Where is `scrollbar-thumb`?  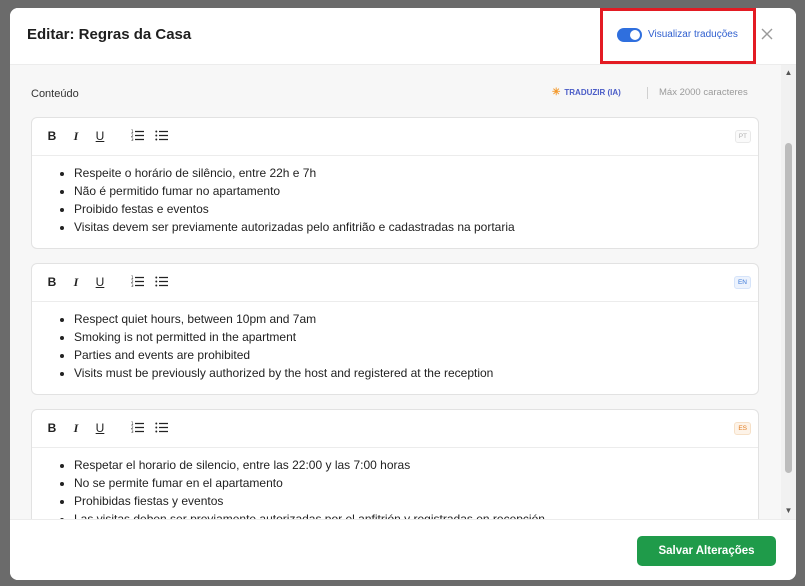
scrollbar-thumb is located at coordinates (788, 308).